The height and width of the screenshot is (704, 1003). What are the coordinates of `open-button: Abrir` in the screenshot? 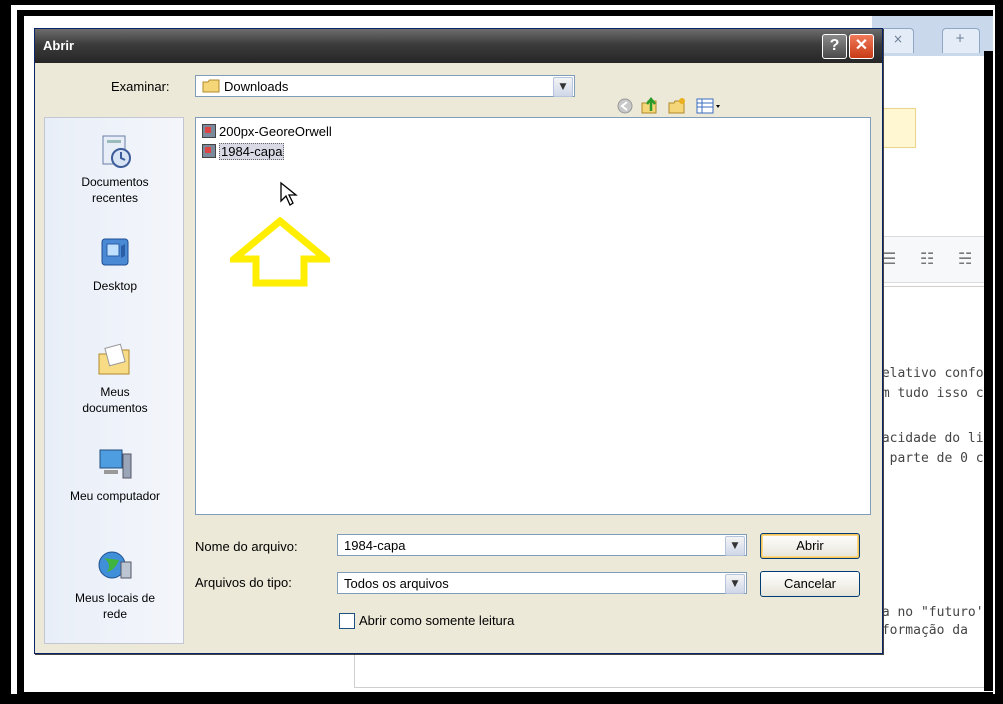 It's located at (810, 546).